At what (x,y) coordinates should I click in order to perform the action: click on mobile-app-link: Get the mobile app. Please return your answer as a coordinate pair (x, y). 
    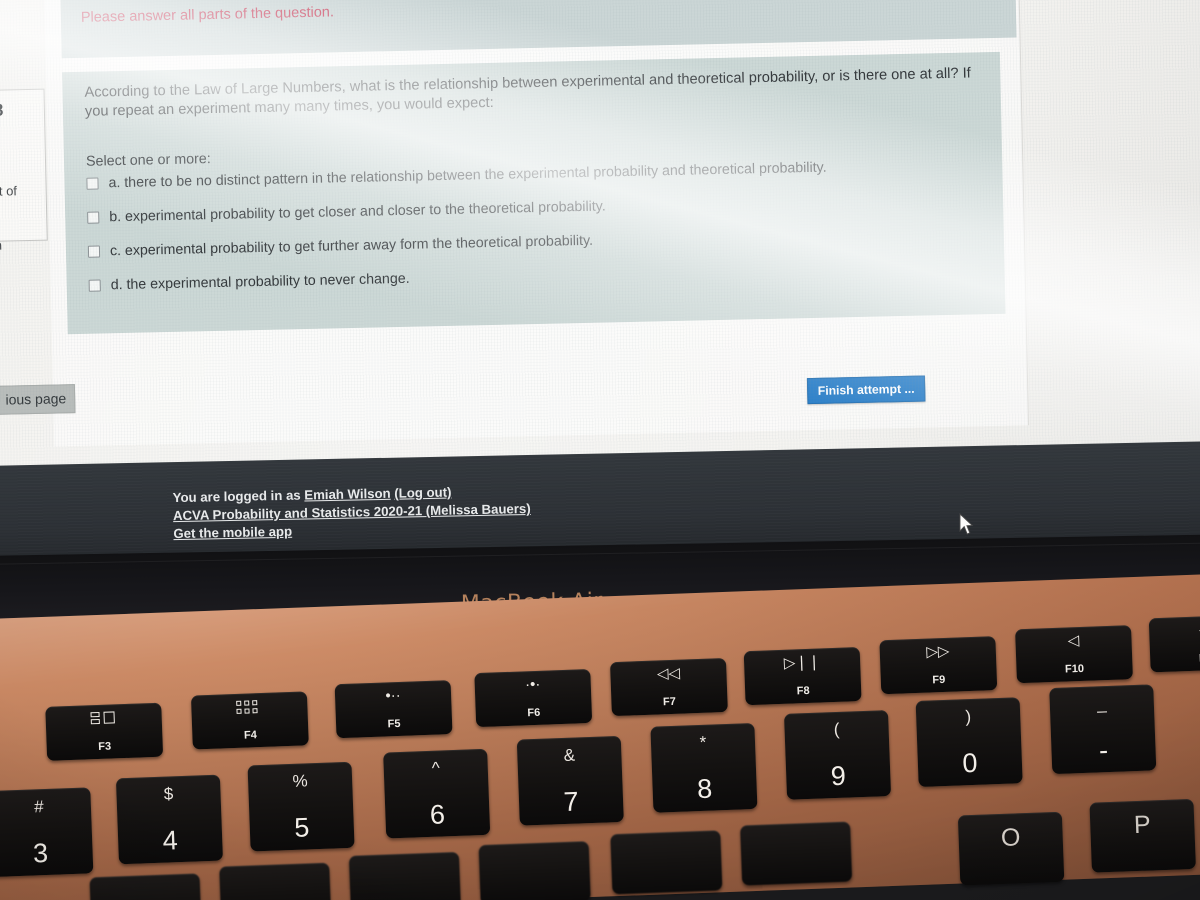
    Looking at the image, I should click on (232, 532).